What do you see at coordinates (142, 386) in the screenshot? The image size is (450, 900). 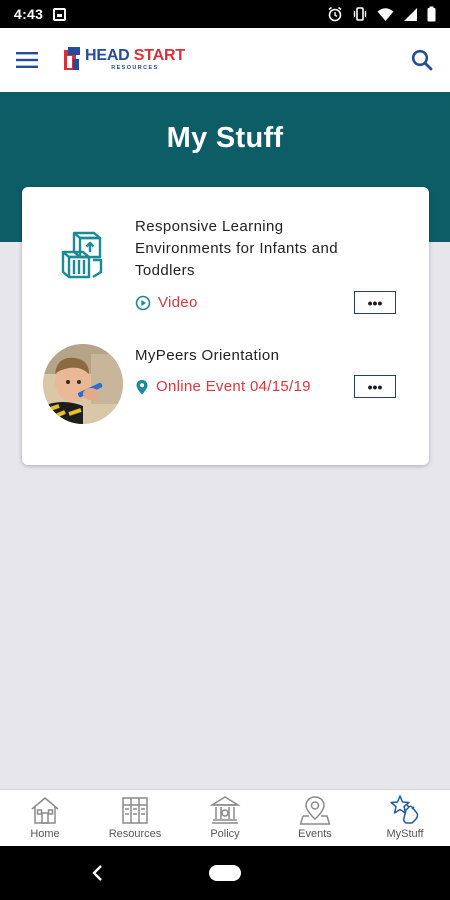 I see `location-pin-icon` at bounding box center [142, 386].